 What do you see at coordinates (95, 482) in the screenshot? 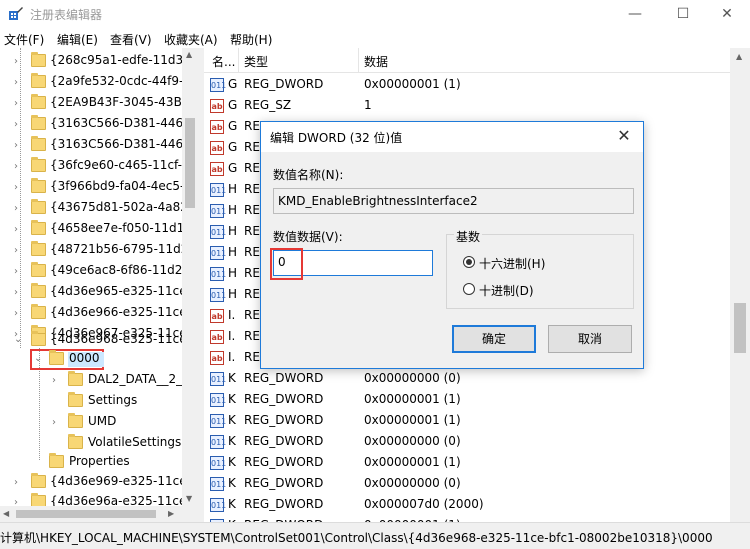
I see `tree-key: › {4d36e969-e325-11ce-` at bounding box center [95, 482].